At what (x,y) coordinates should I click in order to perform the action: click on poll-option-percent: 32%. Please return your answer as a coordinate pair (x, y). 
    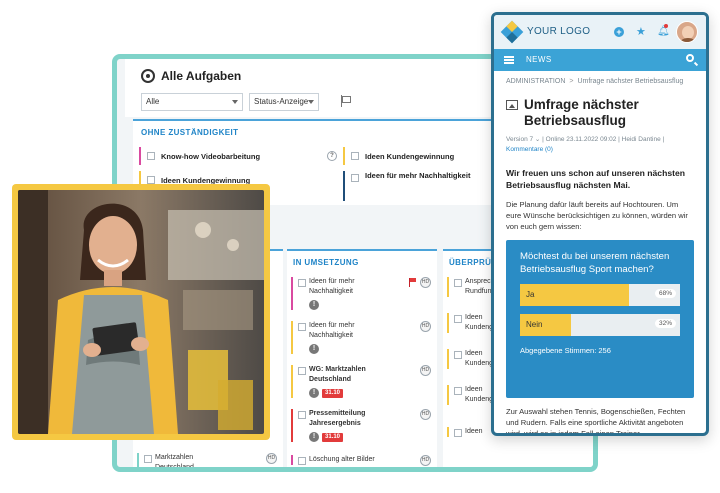
    Looking at the image, I should click on (665, 323).